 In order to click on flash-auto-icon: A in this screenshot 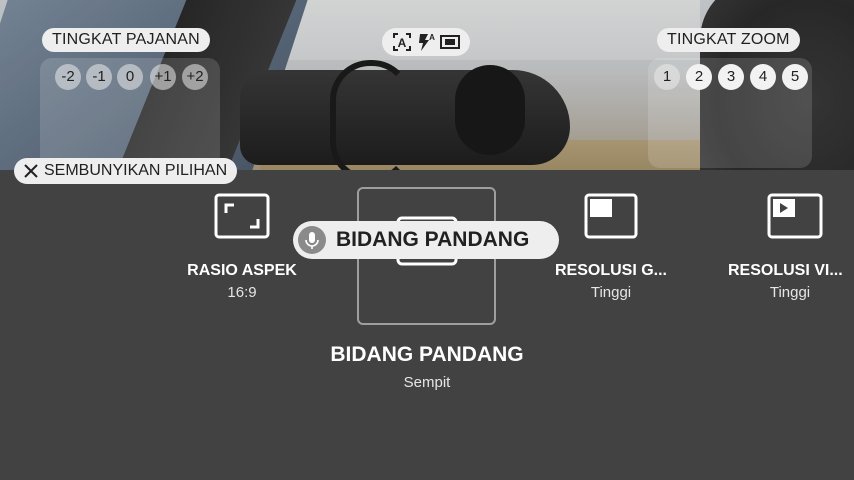, I will do `click(426, 42)`.